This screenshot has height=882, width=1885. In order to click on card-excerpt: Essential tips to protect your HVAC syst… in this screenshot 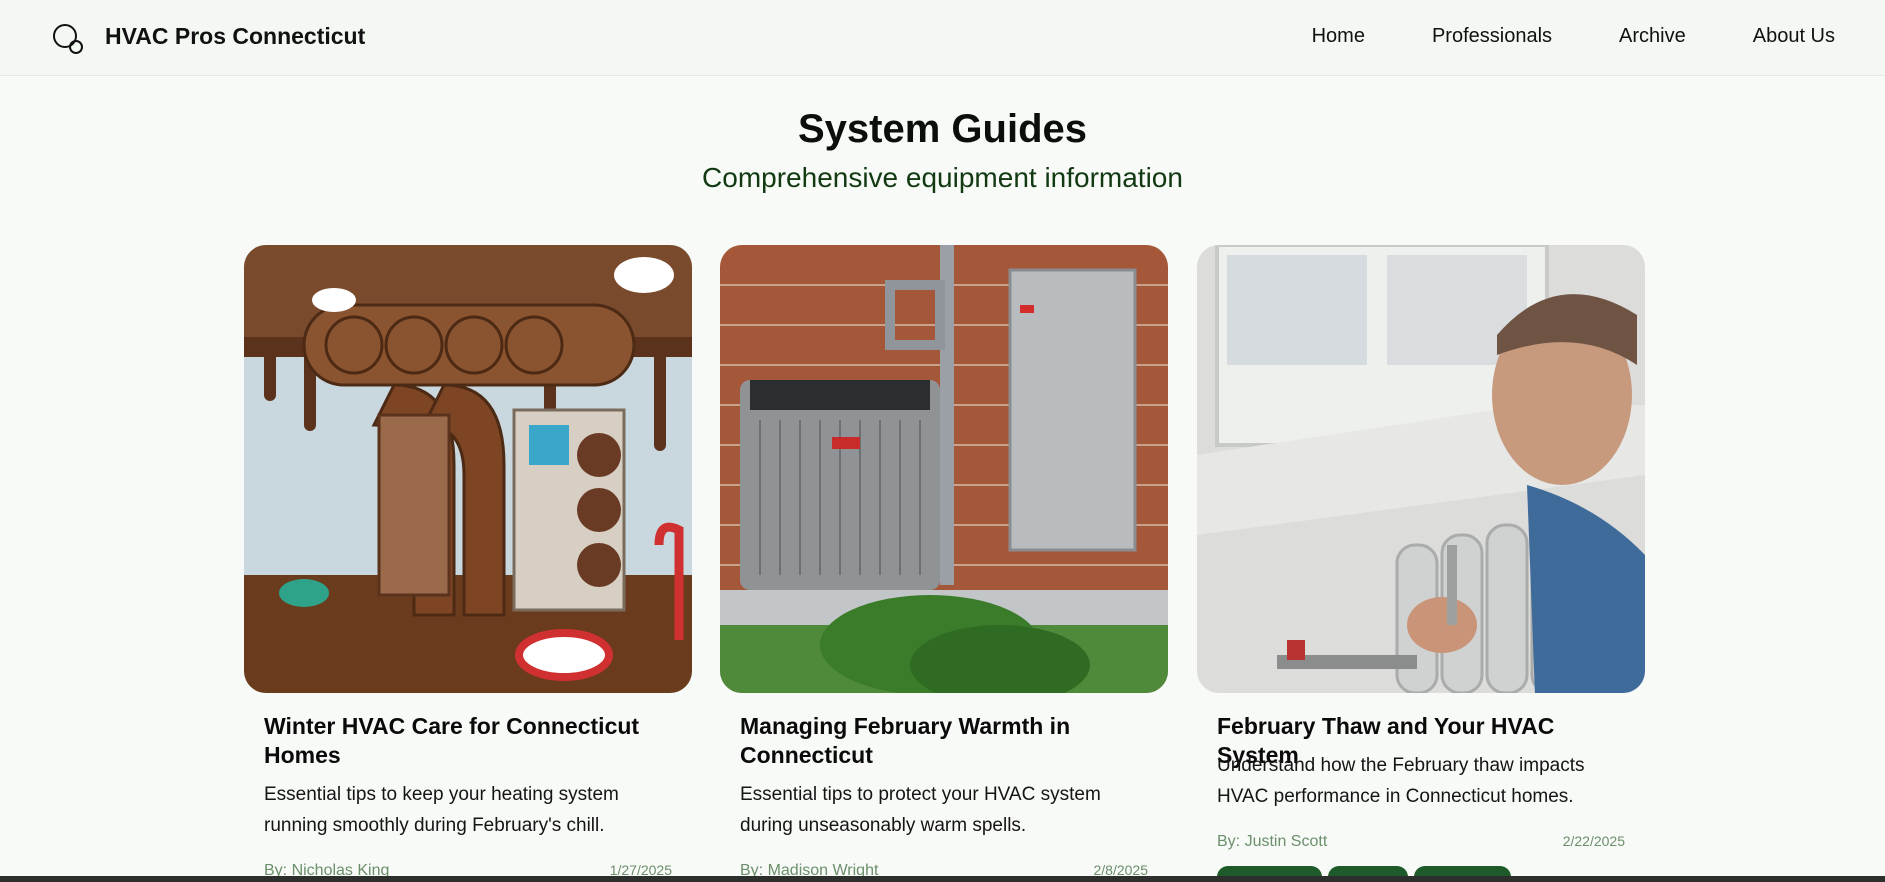, I will do `click(920, 810)`.